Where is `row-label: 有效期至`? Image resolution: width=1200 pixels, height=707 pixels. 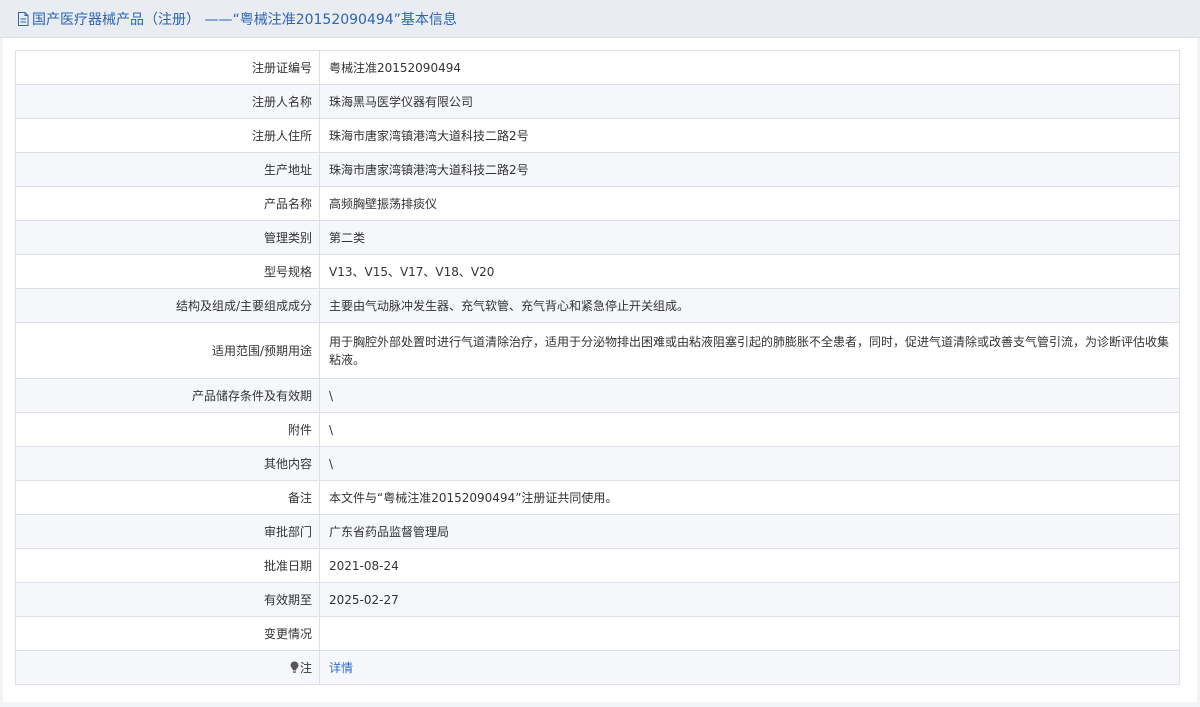 row-label: 有效期至 is located at coordinates (167, 599).